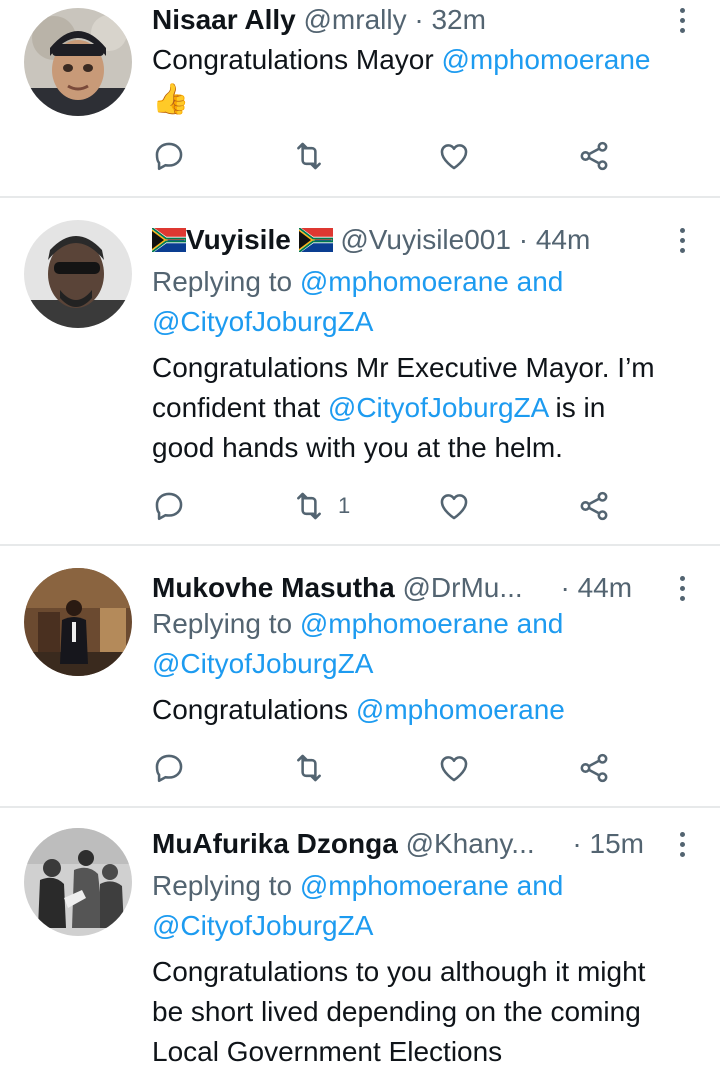 The height and width of the screenshot is (1081, 720). I want to click on tweet-header: Vuyisile @Vuyisile001 · 44m, so click(411, 240).